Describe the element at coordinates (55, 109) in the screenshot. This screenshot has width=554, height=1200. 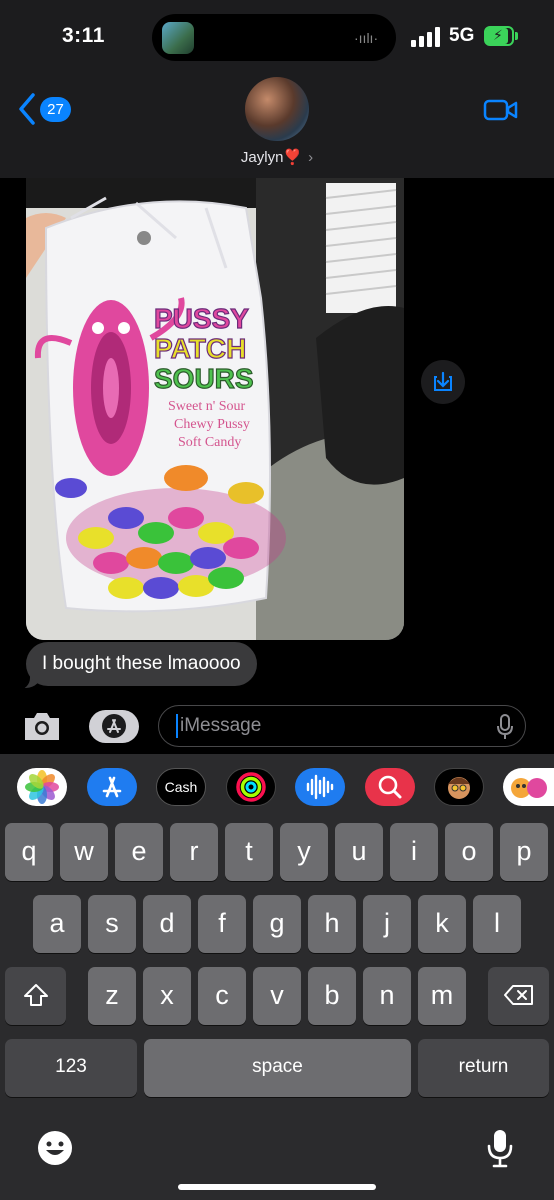
I see `unread-count-badge: 27` at that location.